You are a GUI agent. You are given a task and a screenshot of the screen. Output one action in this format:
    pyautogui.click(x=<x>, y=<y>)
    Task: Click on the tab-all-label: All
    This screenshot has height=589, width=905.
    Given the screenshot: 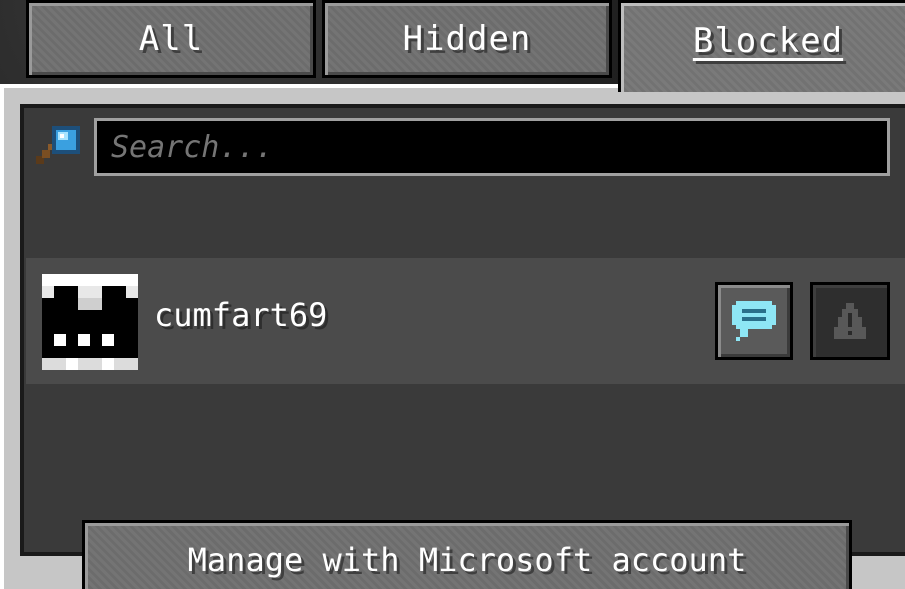 What is the action you would take?
    pyautogui.click(x=171, y=39)
    